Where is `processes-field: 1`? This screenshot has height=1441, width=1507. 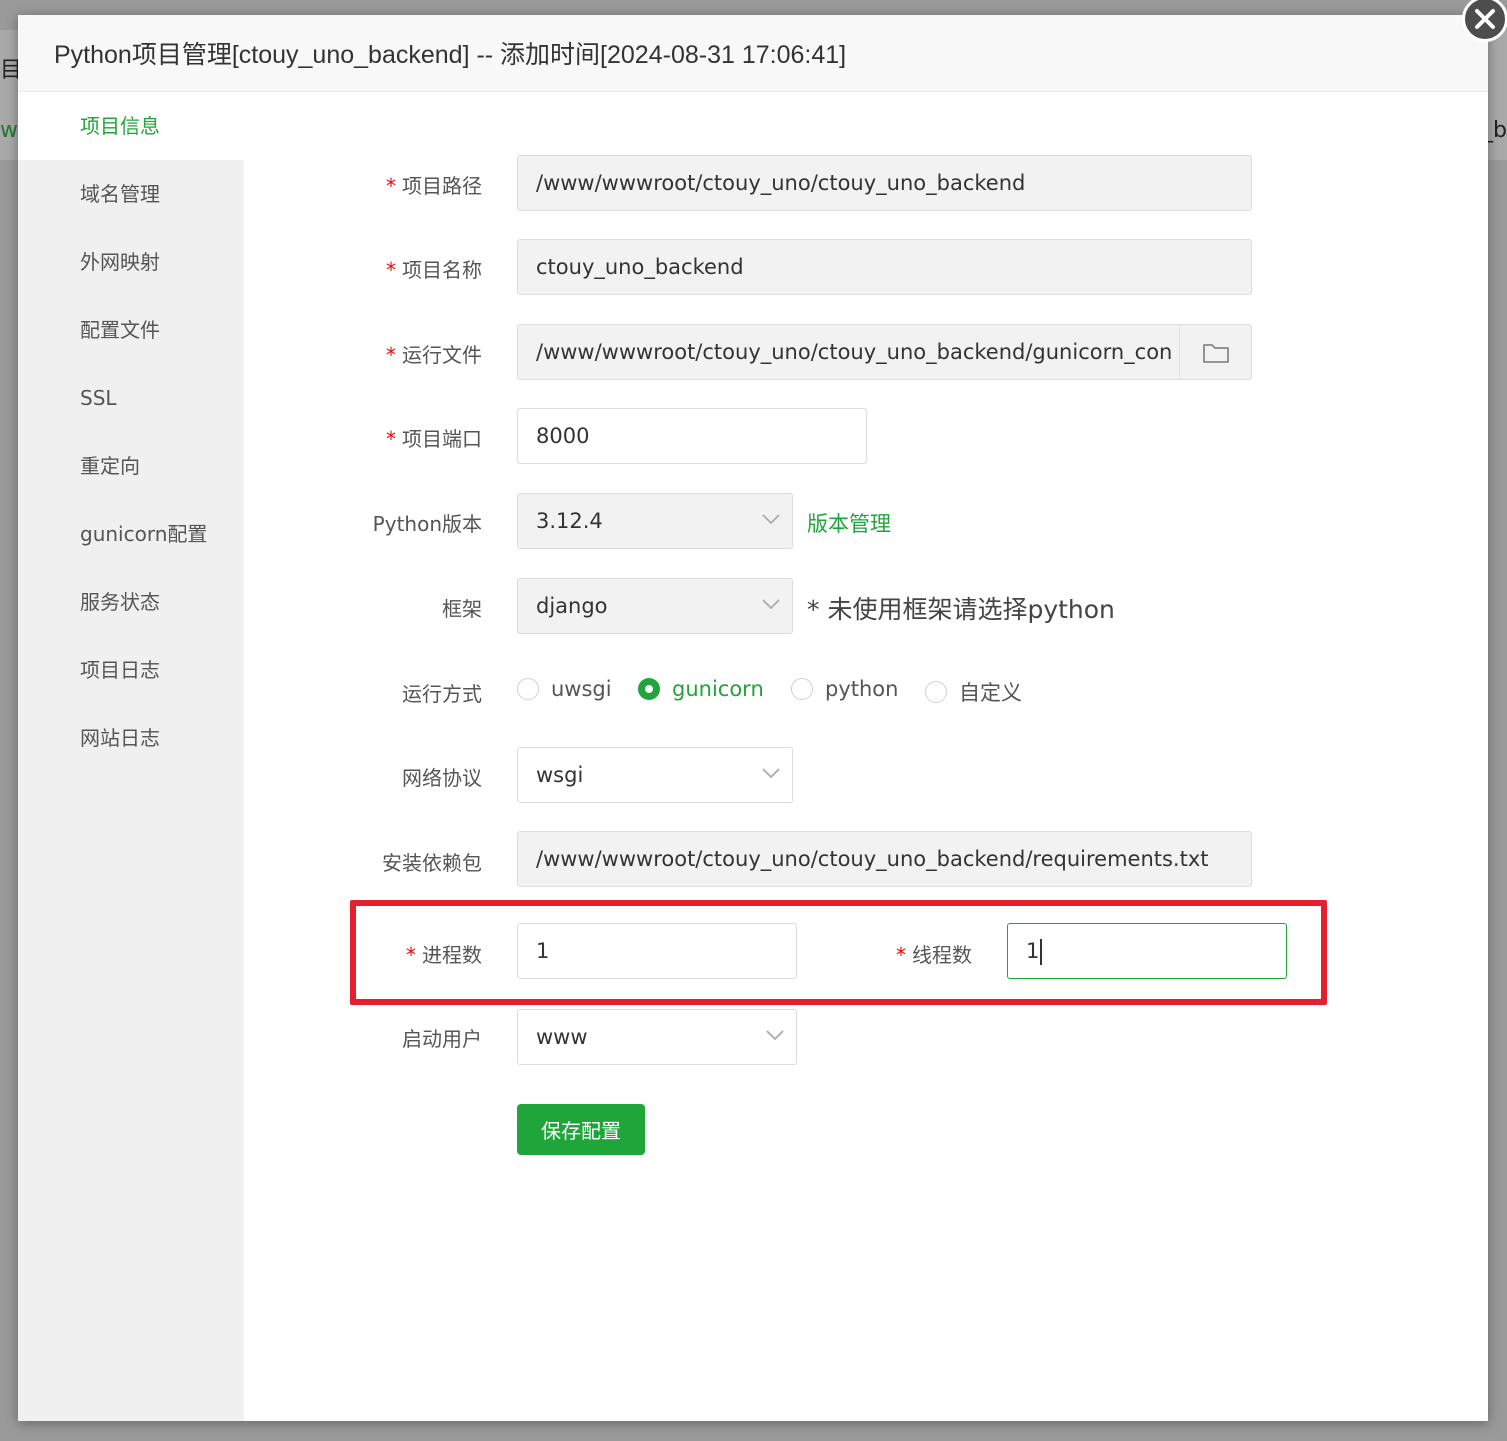 processes-field: 1 is located at coordinates (657, 951).